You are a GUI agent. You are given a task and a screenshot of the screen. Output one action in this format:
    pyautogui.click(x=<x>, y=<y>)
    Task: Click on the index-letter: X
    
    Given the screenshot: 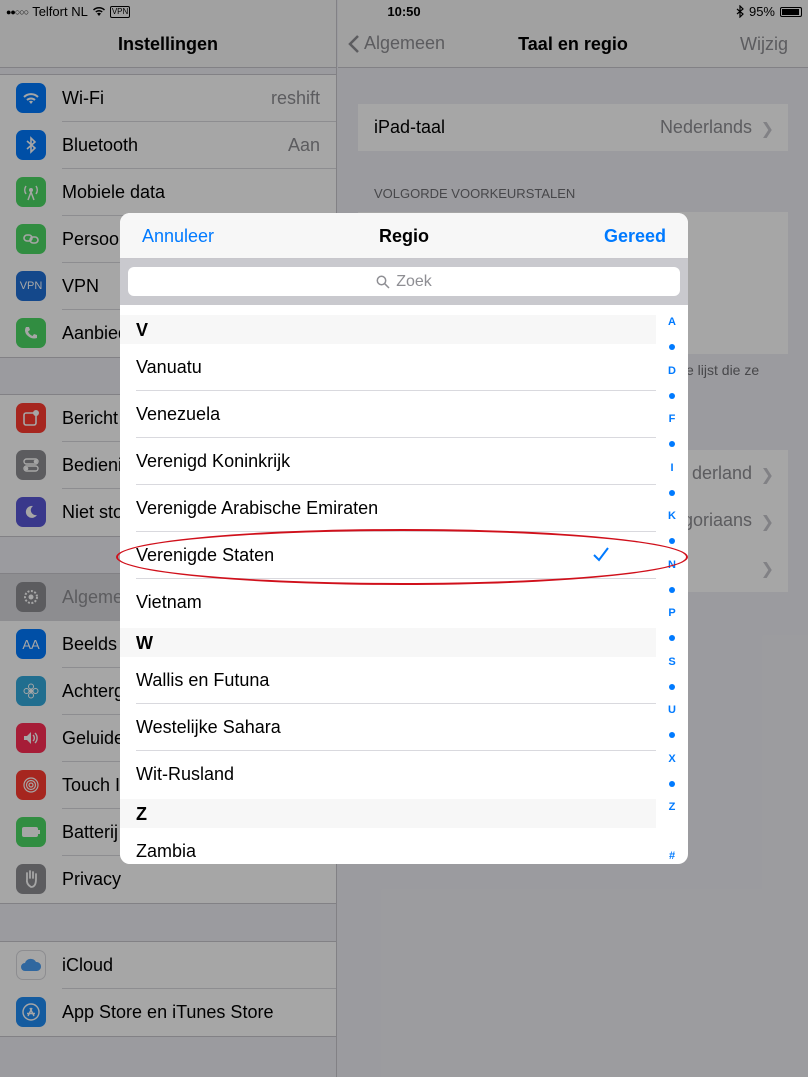 What is the action you would take?
    pyautogui.click(x=672, y=759)
    